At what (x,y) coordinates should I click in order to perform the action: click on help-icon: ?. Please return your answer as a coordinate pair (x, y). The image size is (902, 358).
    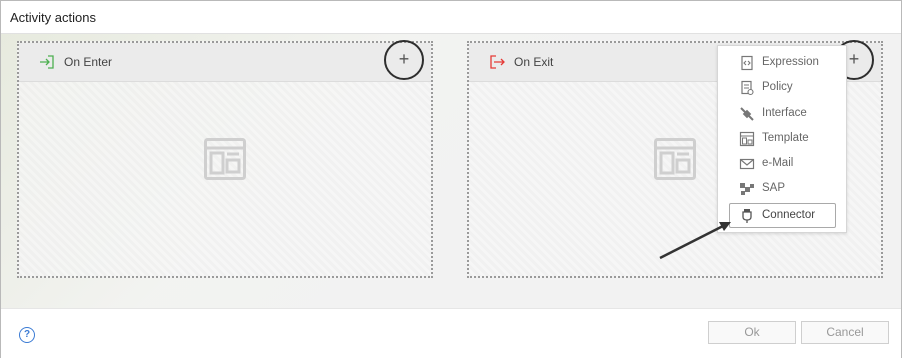
    Looking at the image, I should click on (27, 335).